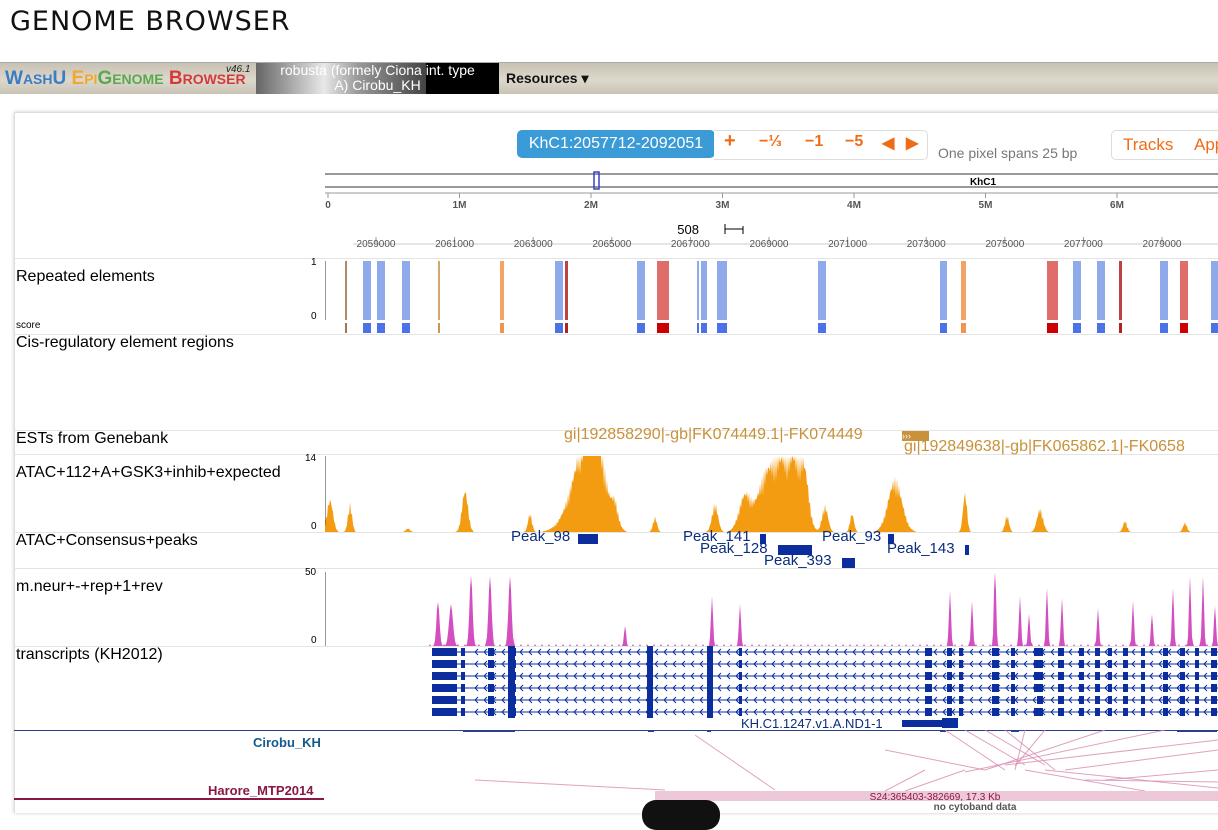  Describe the element at coordinates (314, 316) in the screenshot. I see `repeats-min: 0` at that location.